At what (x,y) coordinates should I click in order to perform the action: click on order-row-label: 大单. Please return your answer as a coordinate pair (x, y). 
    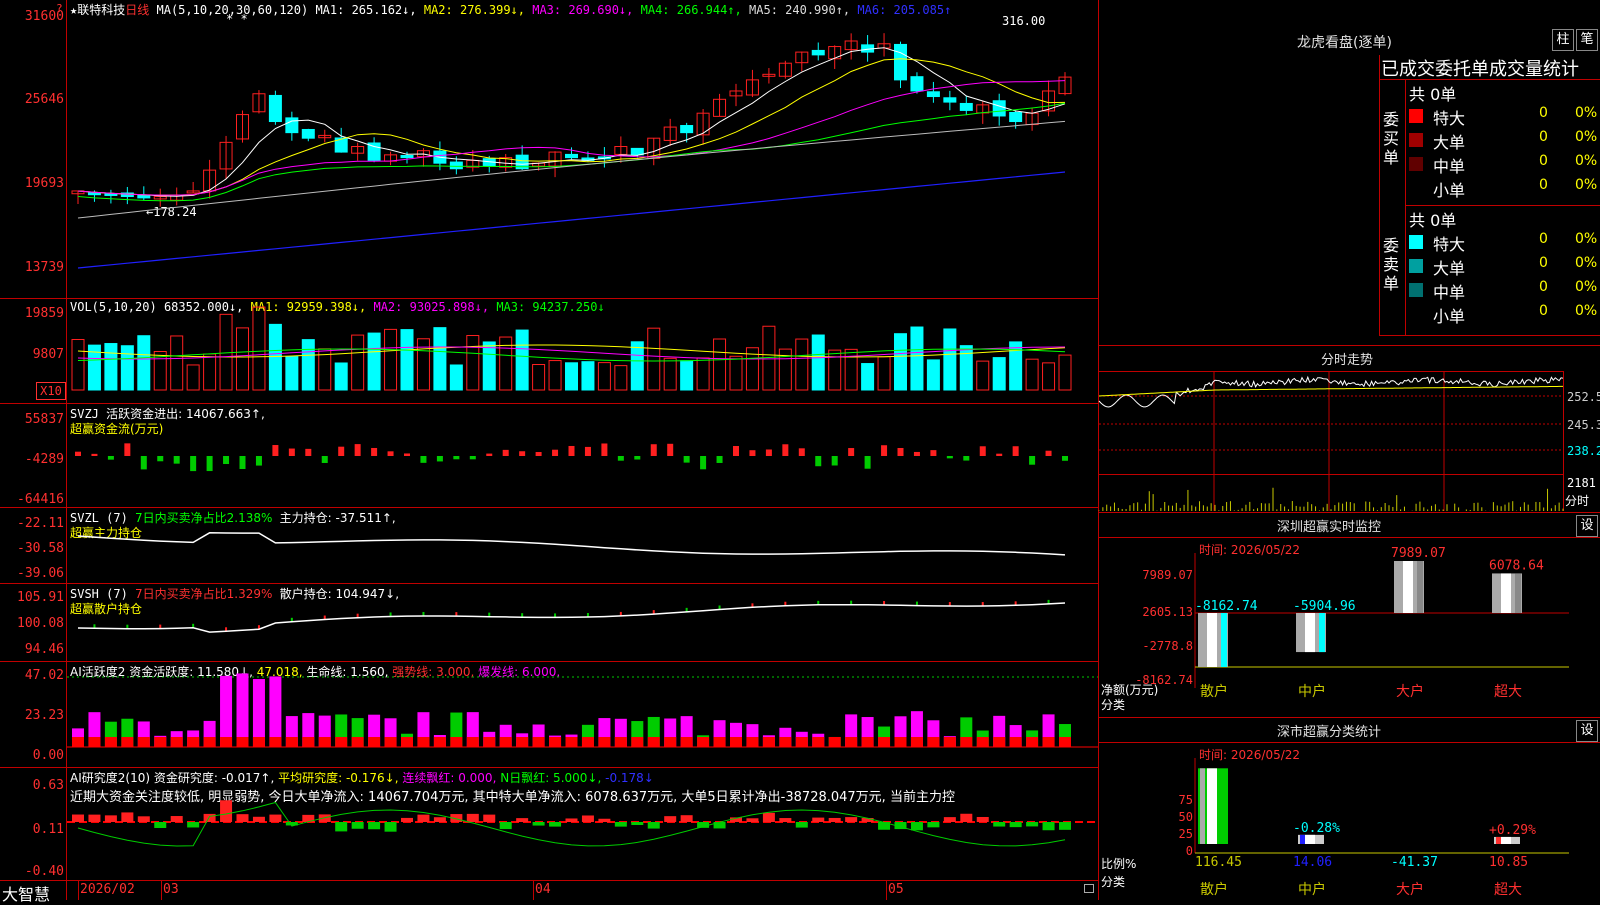
    Looking at the image, I should click on (1449, 142).